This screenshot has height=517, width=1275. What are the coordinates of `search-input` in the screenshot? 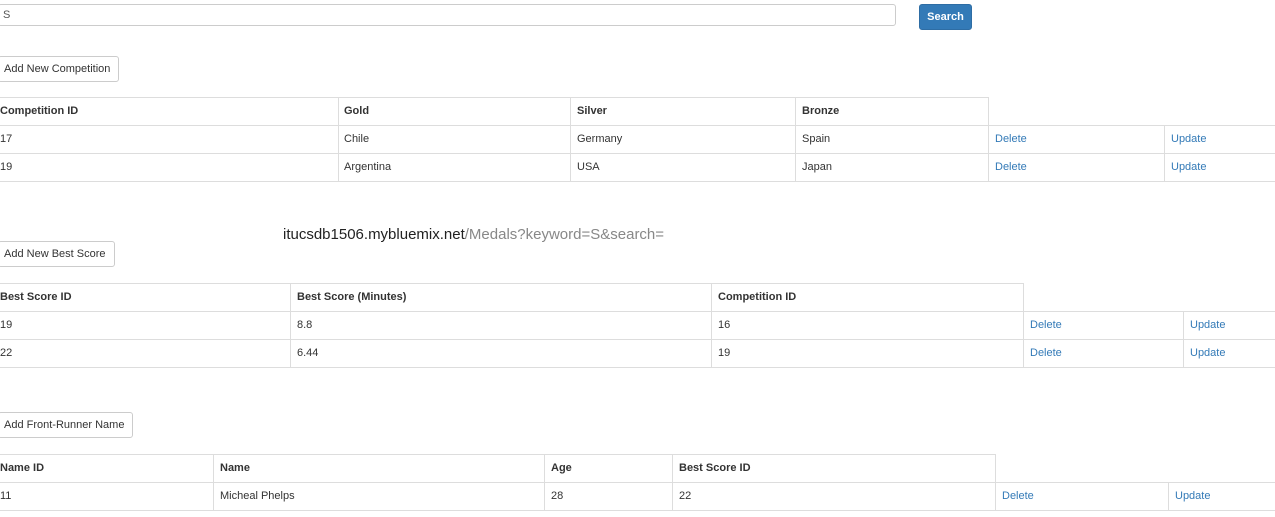 It's located at (448, 15).